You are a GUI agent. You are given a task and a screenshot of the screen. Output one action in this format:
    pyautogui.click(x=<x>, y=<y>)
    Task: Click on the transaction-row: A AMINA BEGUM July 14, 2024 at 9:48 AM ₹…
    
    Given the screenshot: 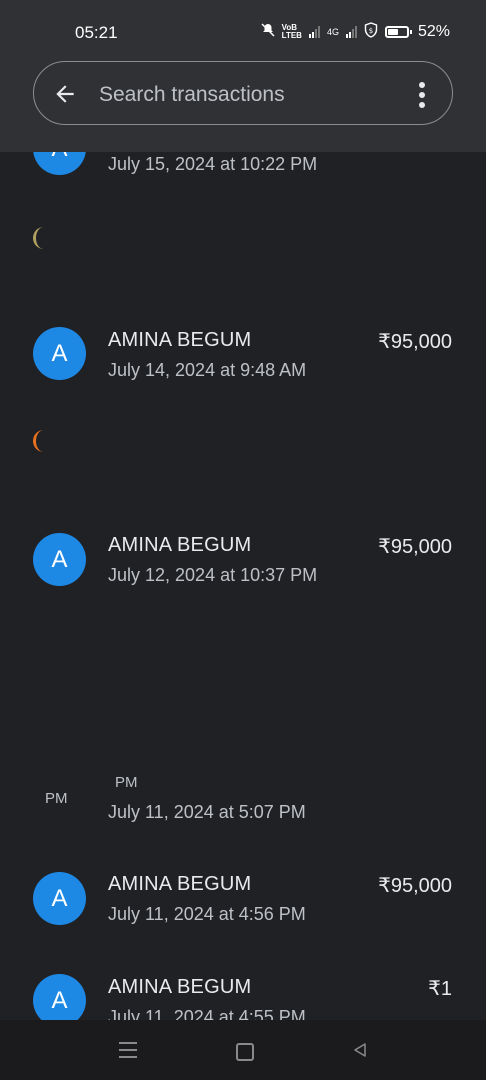 What is the action you would take?
    pyautogui.click(x=243, y=364)
    